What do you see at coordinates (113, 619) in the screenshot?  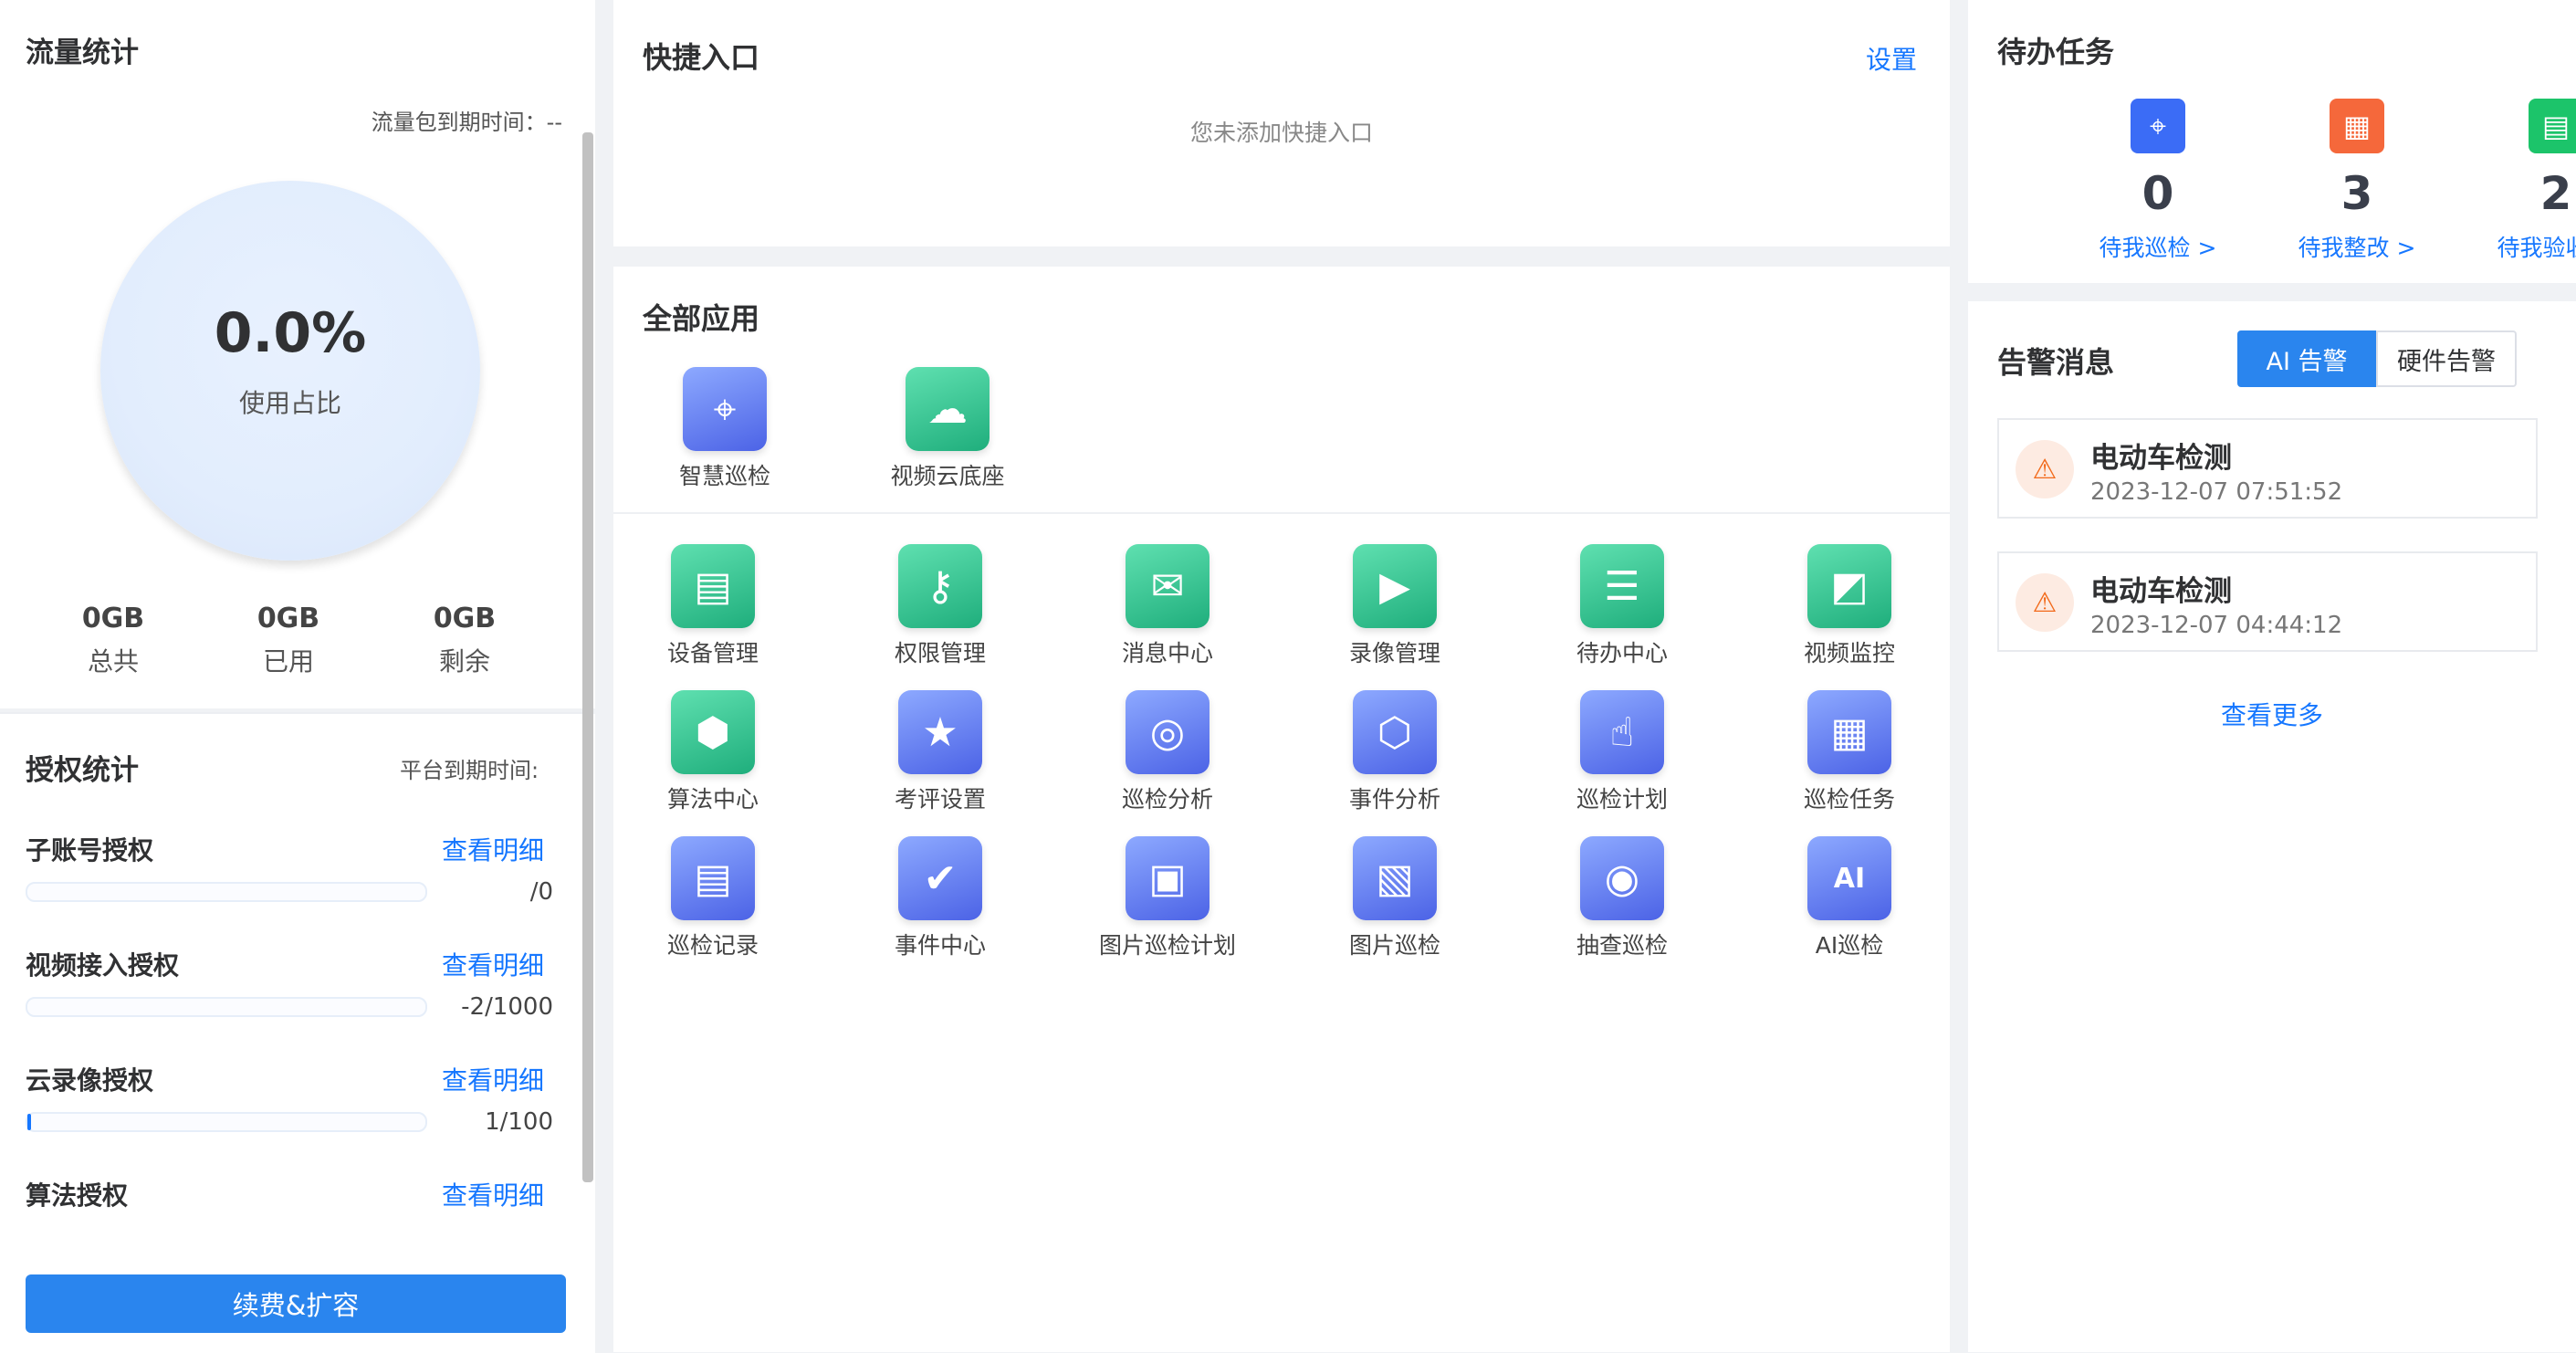 I see `stat-total-value: 0GB` at bounding box center [113, 619].